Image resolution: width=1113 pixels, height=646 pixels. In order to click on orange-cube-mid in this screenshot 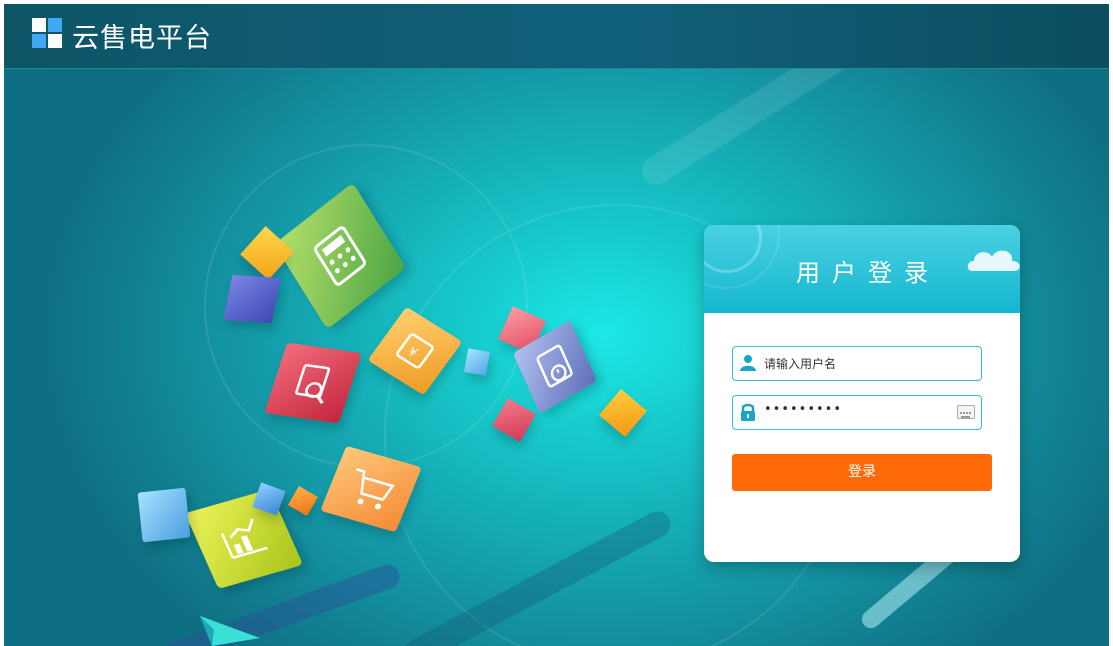, I will do `click(303, 501)`.